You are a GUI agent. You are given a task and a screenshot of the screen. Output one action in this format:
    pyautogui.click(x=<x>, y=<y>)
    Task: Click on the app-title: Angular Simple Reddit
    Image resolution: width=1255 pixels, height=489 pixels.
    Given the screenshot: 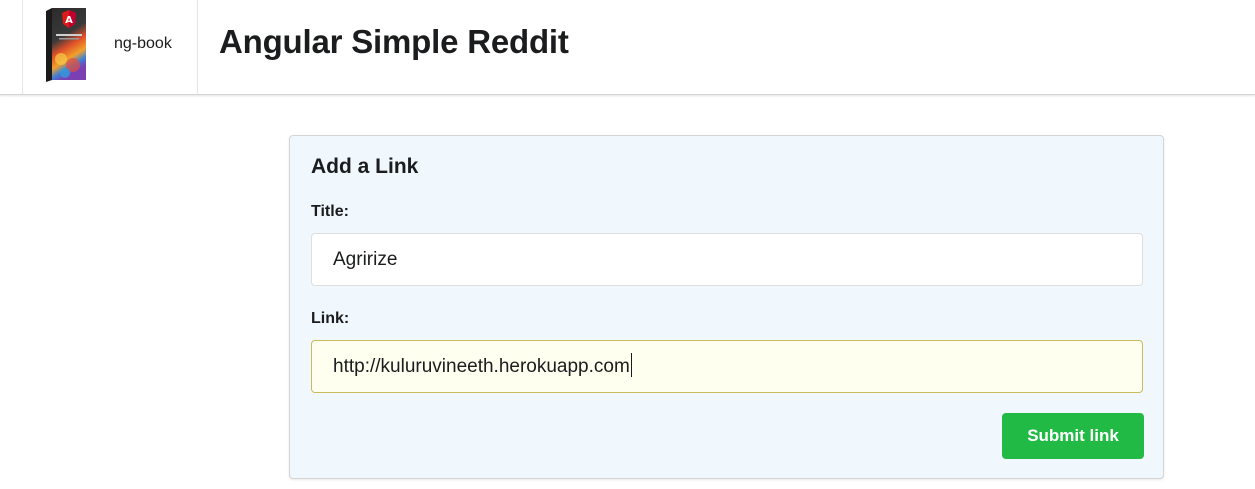 What is the action you would take?
    pyautogui.click(x=394, y=41)
    